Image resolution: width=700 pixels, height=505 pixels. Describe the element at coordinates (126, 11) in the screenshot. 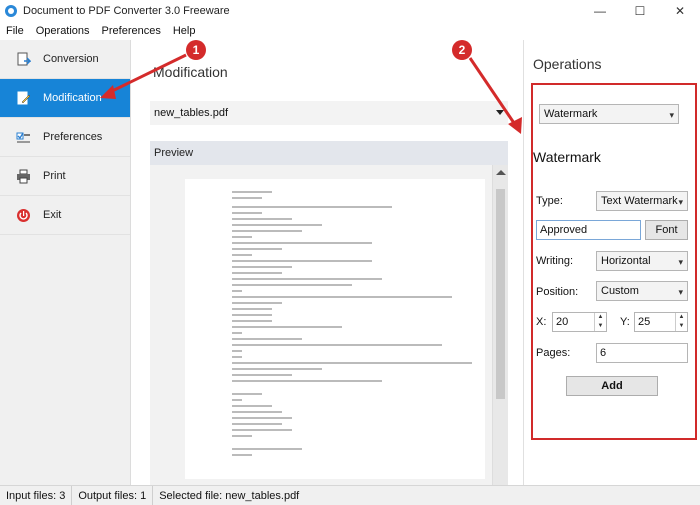

I see `window-title: Document to PDF Converter 3.0 Freeware` at that location.